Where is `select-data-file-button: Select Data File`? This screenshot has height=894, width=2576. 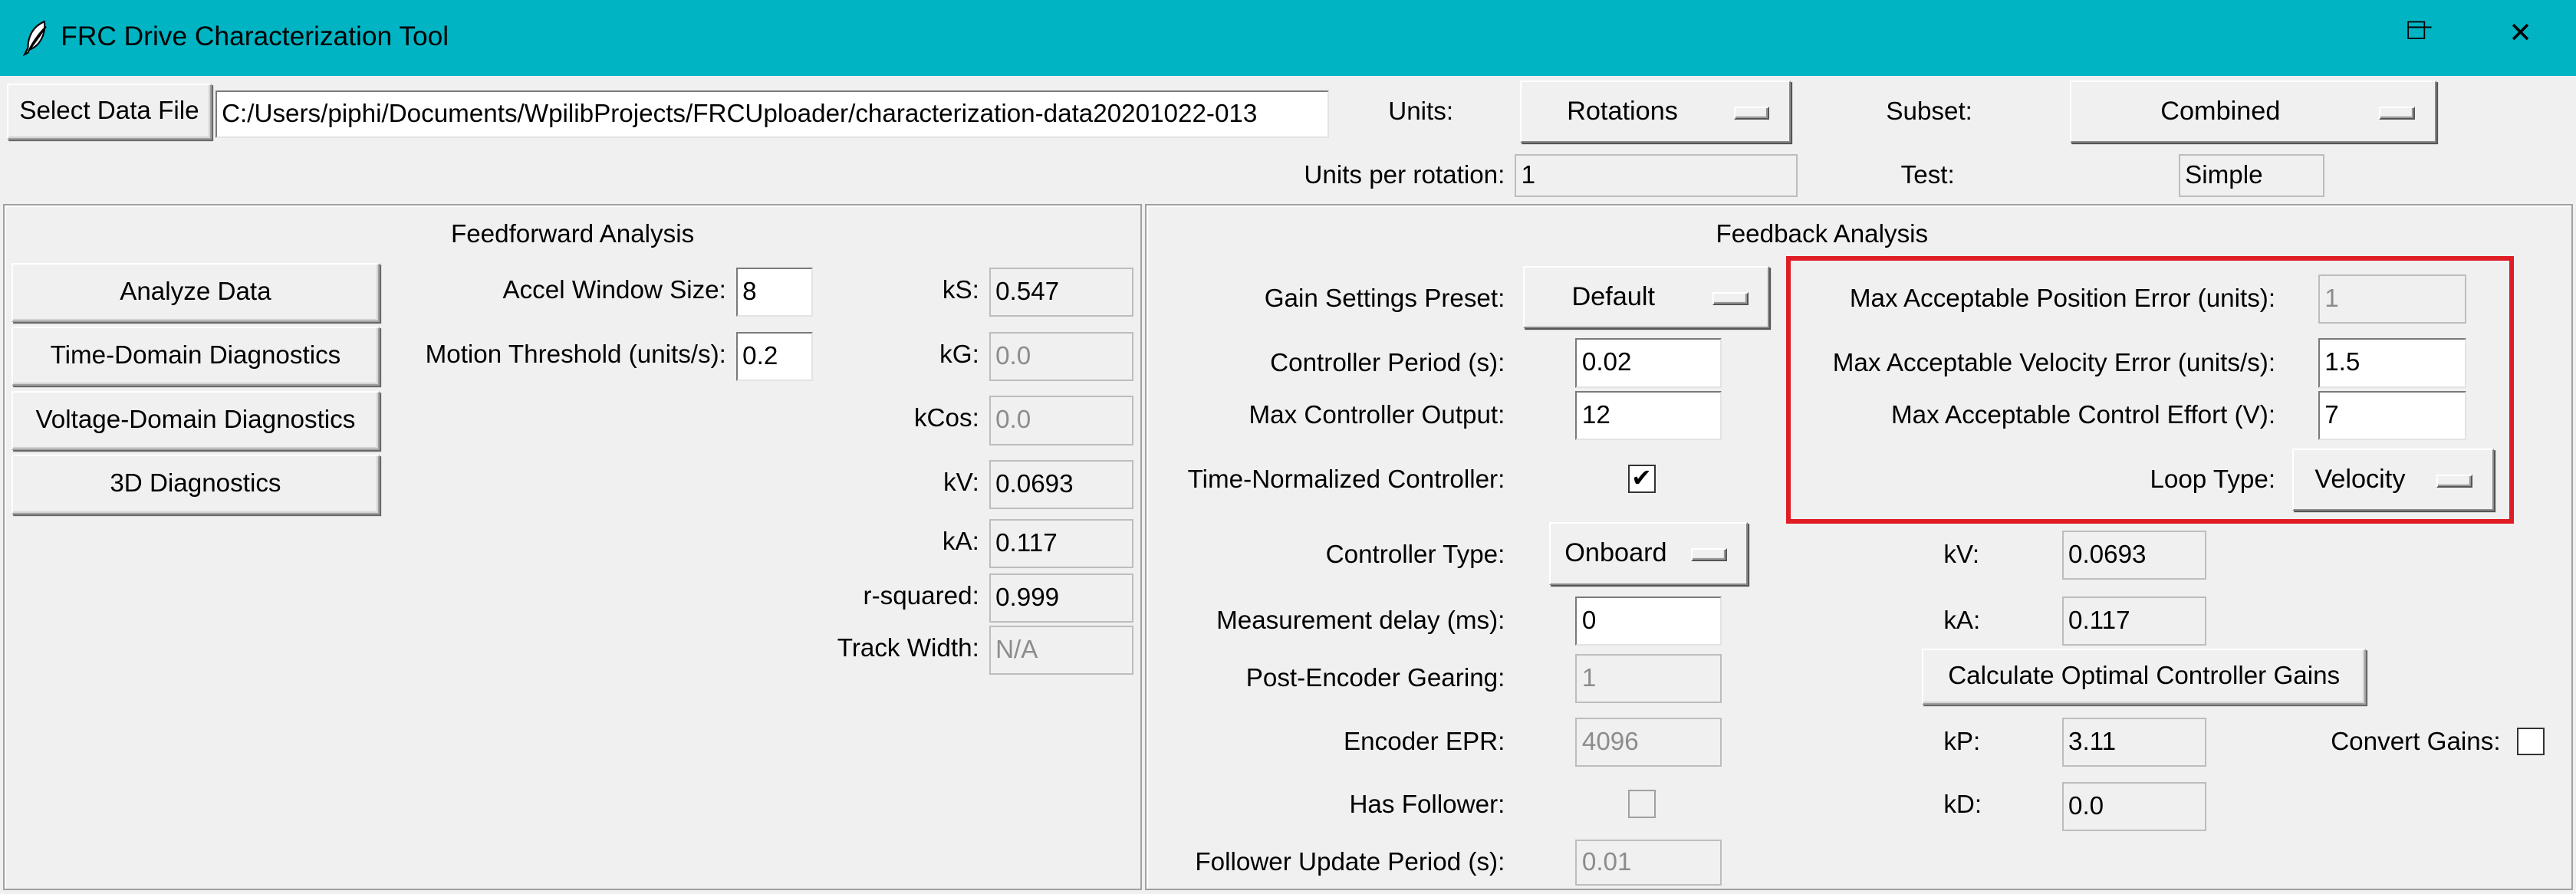
select-data-file-button: Select Data File is located at coordinates (109, 112).